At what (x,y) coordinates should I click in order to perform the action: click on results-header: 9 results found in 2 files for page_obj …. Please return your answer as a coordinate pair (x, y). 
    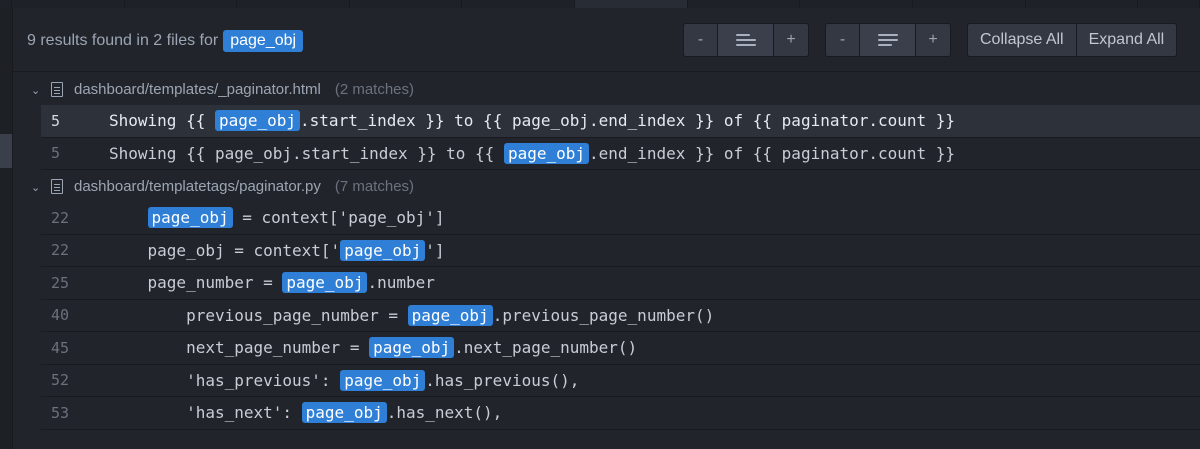
    Looking at the image, I should click on (606, 40).